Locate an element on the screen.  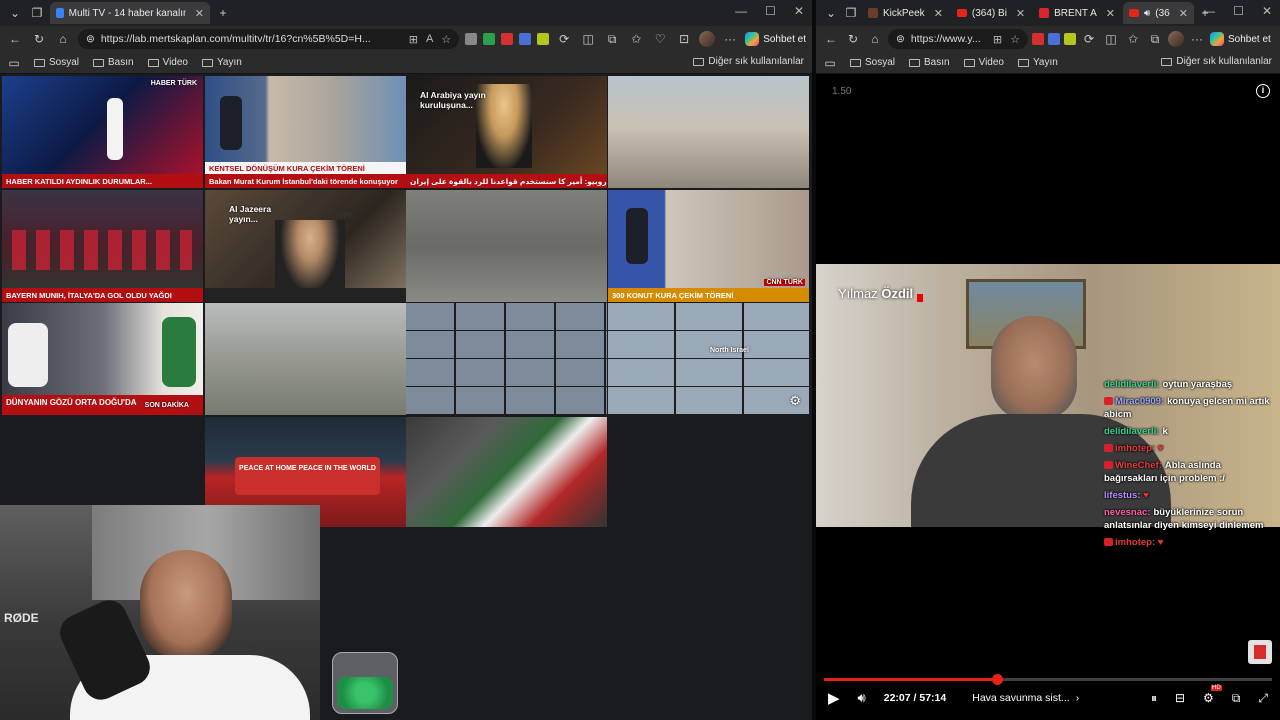
video-tile-sports: BAYERN MUNIH, İTALYA'DA GOL OLDU YAĞDI is located at coordinates (102, 246).